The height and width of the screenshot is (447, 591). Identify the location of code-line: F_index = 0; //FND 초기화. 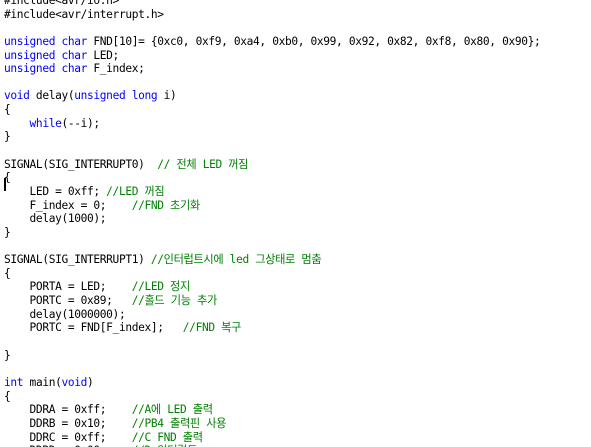
(272, 206).